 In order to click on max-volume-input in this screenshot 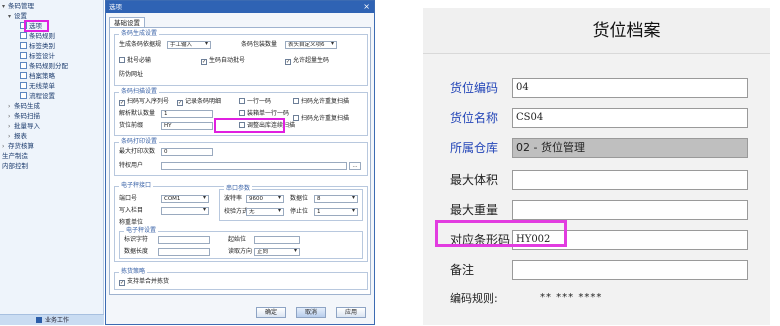, I will do `click(630, 180)`.